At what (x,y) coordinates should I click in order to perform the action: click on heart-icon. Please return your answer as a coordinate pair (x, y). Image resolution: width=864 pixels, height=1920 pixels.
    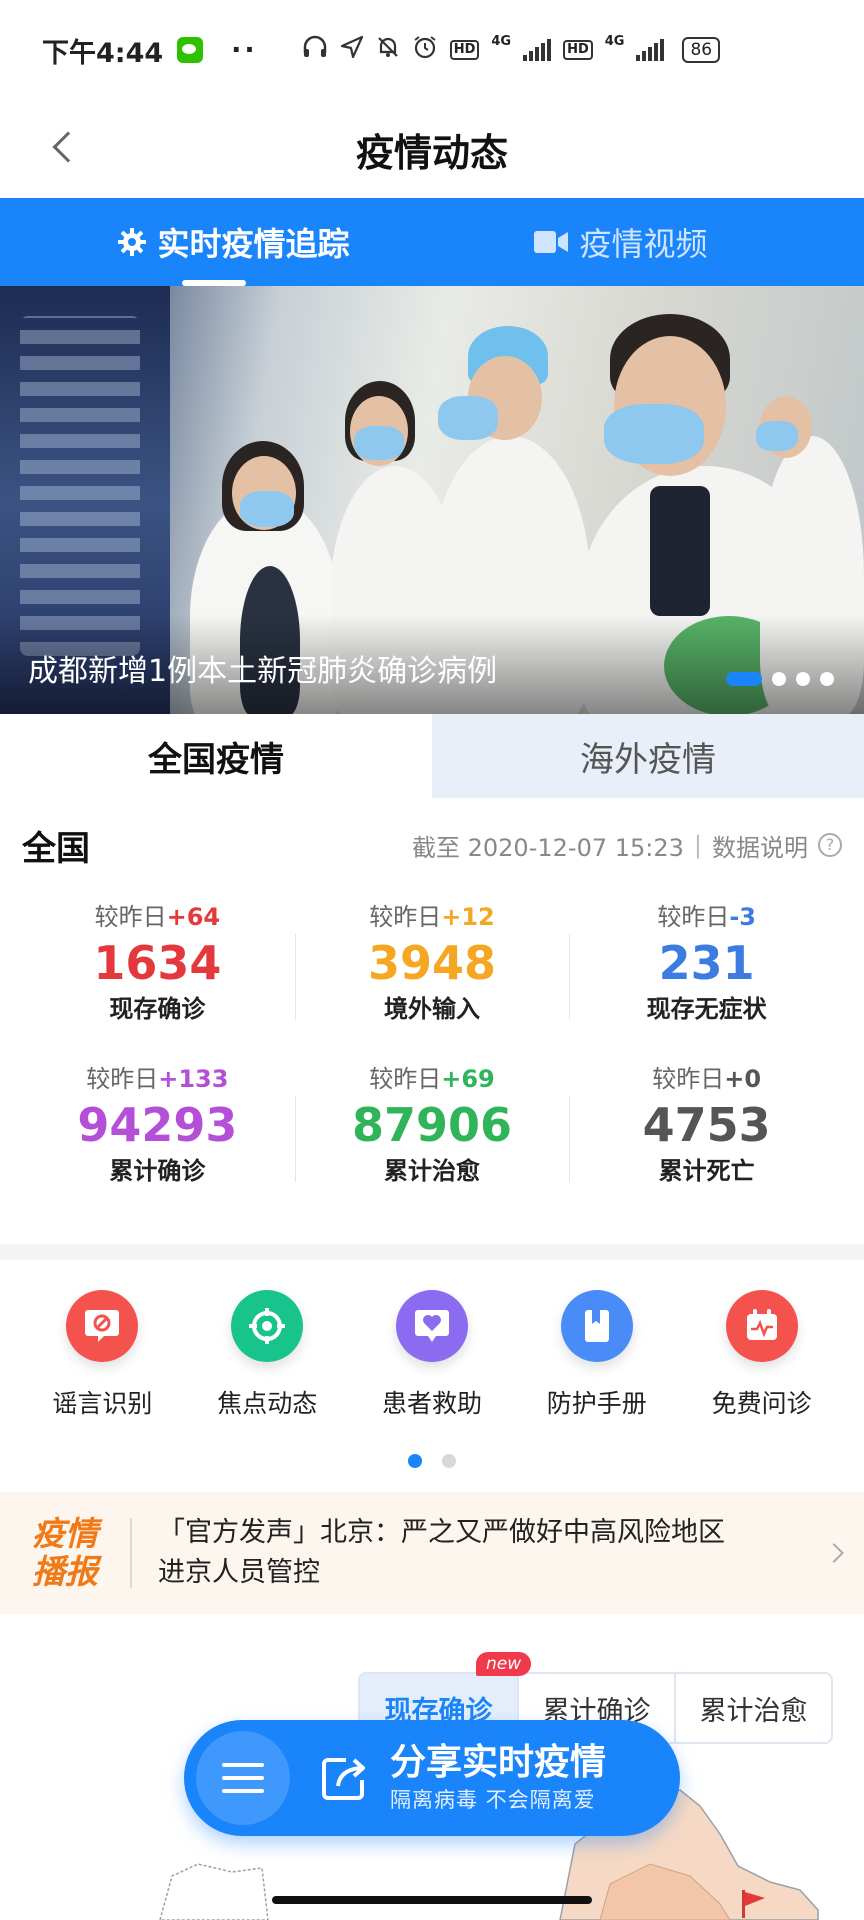
    Looking at the image, I should click on (431, 1326).